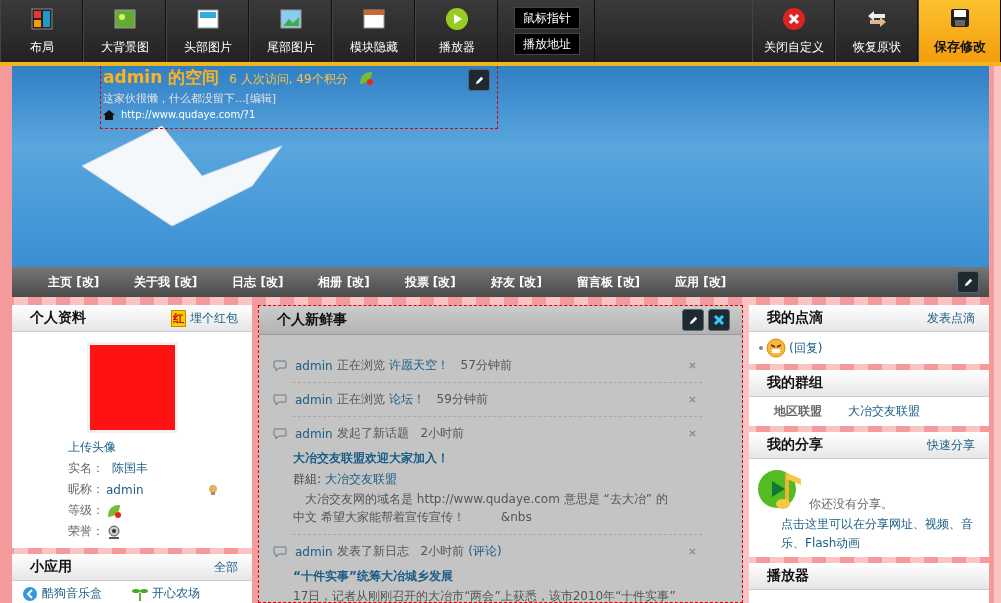  Describe the element at coordinates (881, 534) in the screenshot. I see `share-link: 点击这里可以在分享网址、视频、音乐、Flash动画` at that location.